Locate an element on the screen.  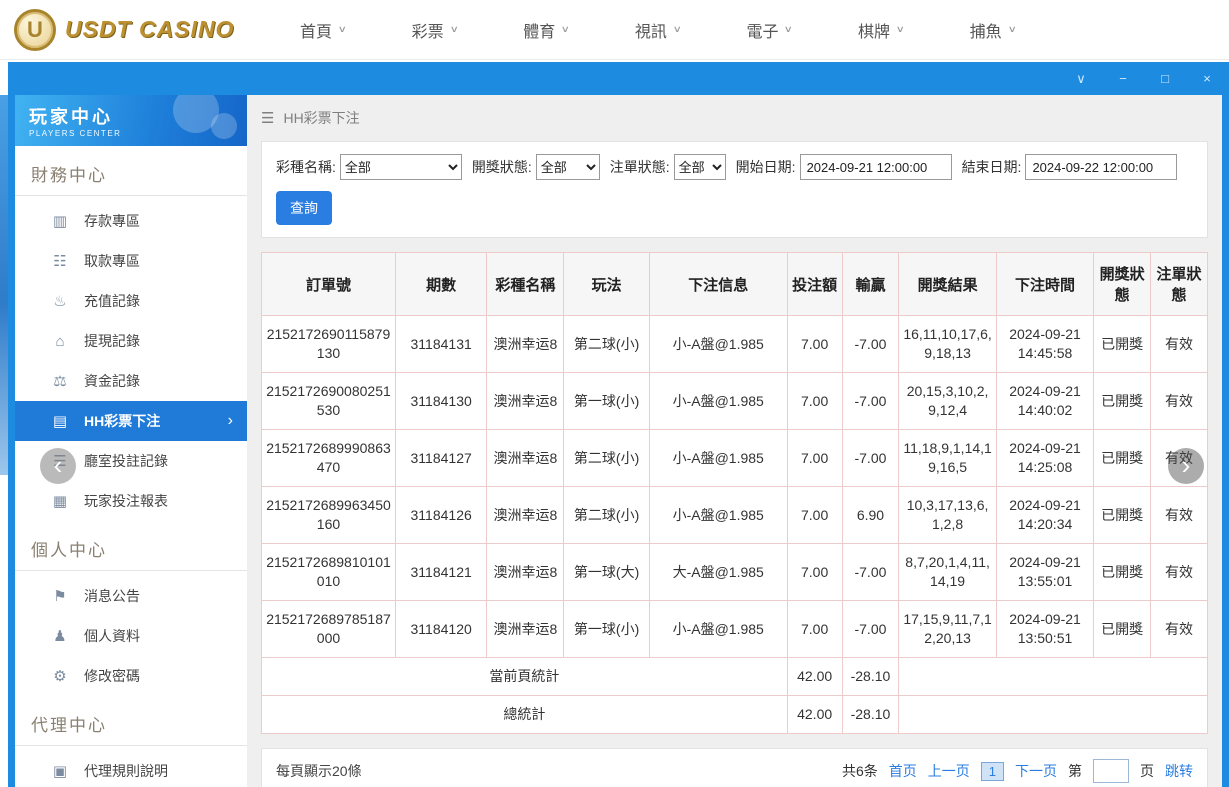
sidebar-item-change-password: ⚙ 修改密碼 is located at coordinates (131, 676).